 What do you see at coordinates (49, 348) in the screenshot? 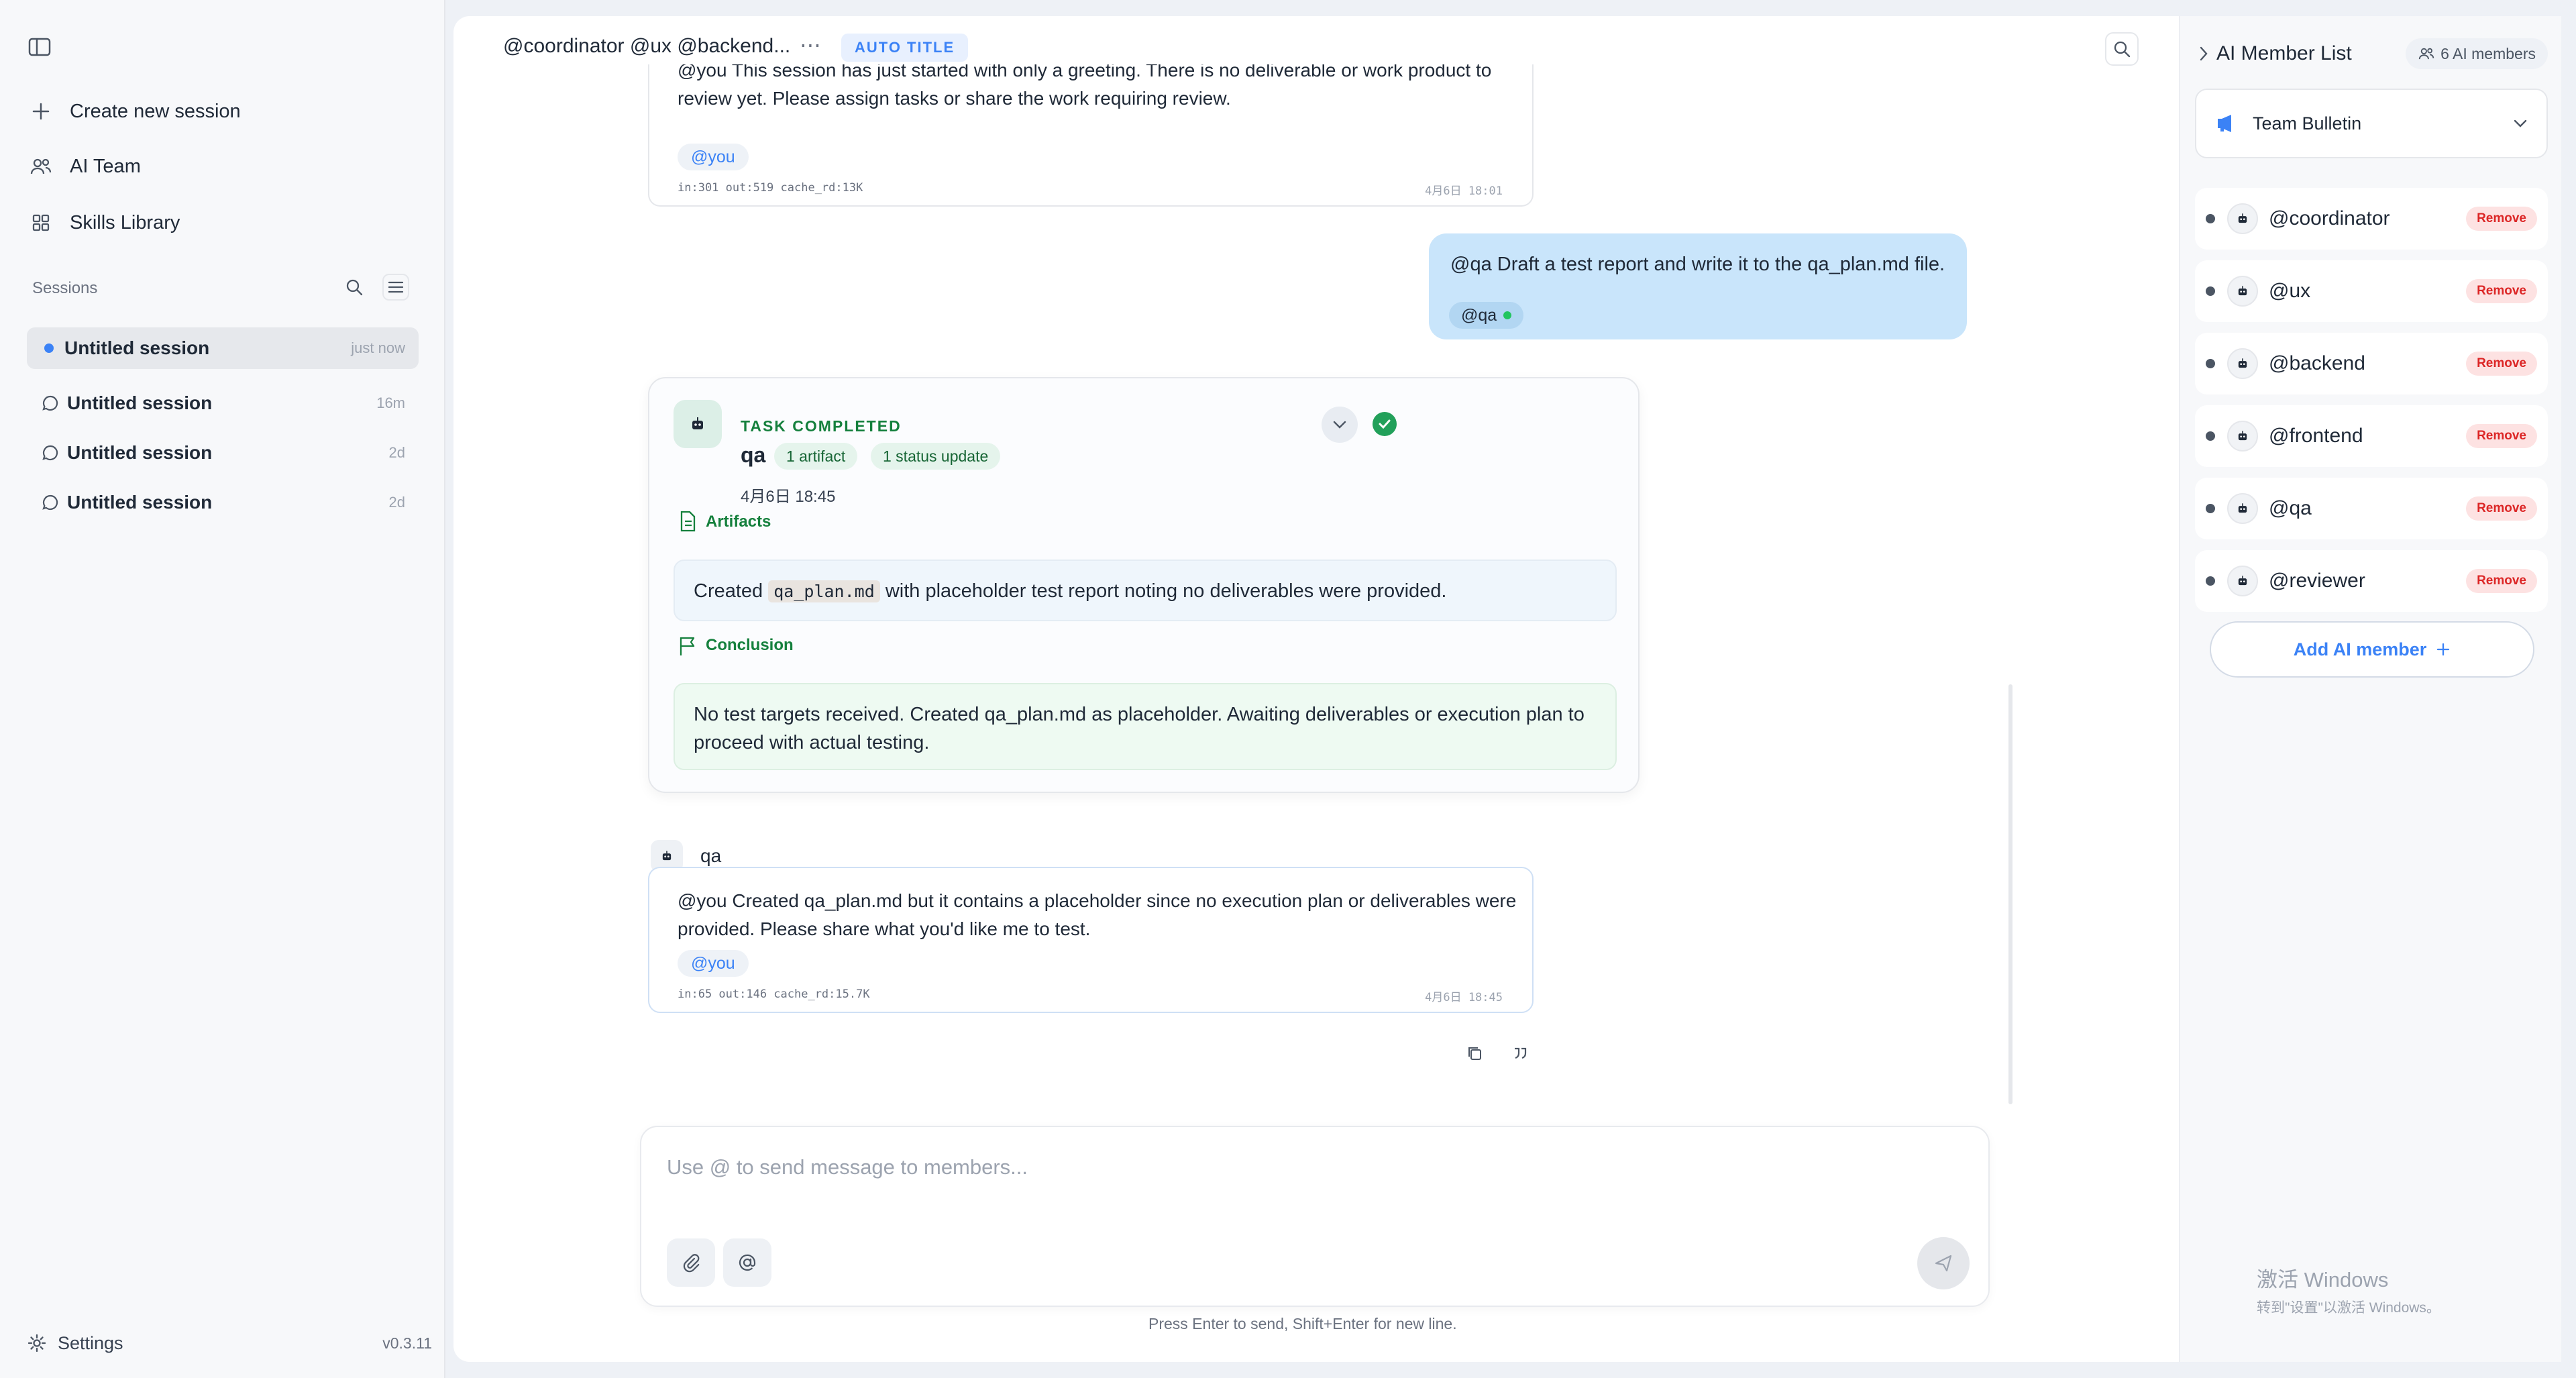
I see `active-session-dot` at bounding box center [49, 348].